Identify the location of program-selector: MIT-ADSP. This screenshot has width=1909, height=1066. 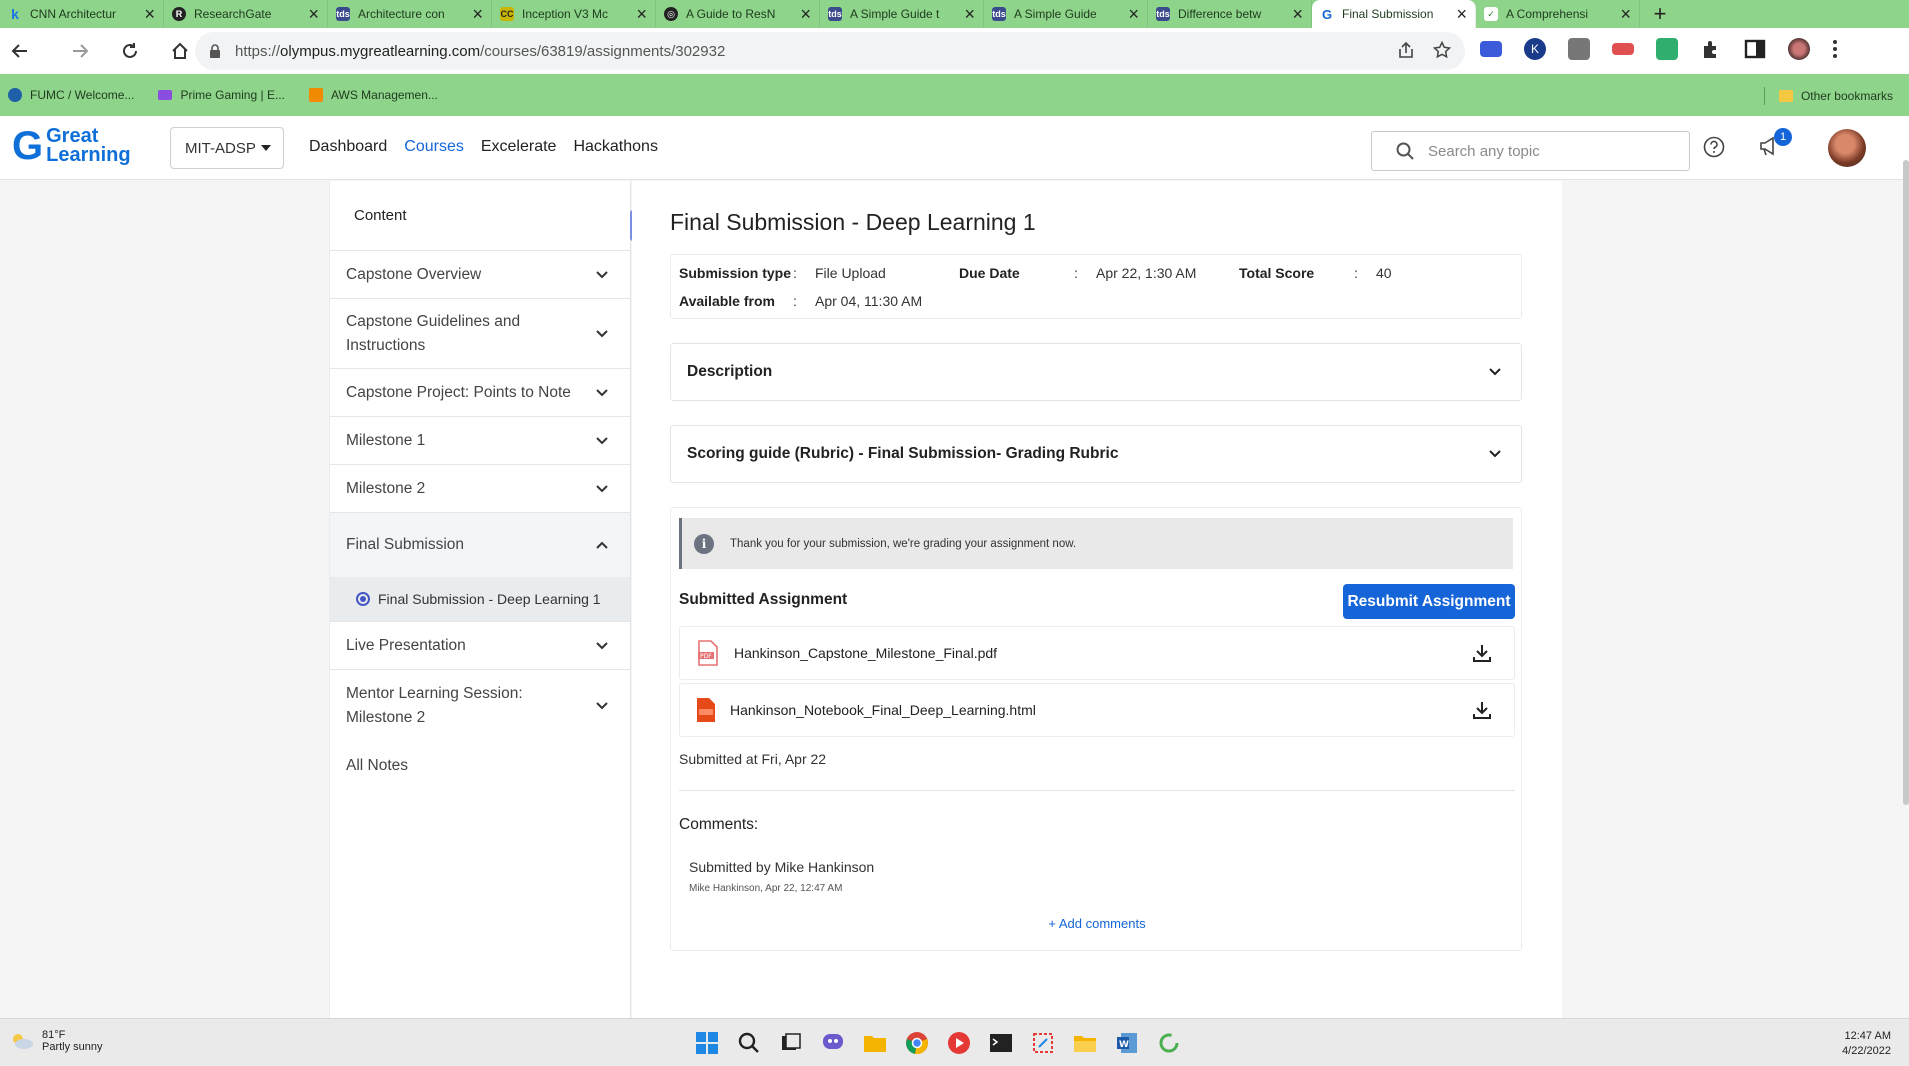
(227, 148).